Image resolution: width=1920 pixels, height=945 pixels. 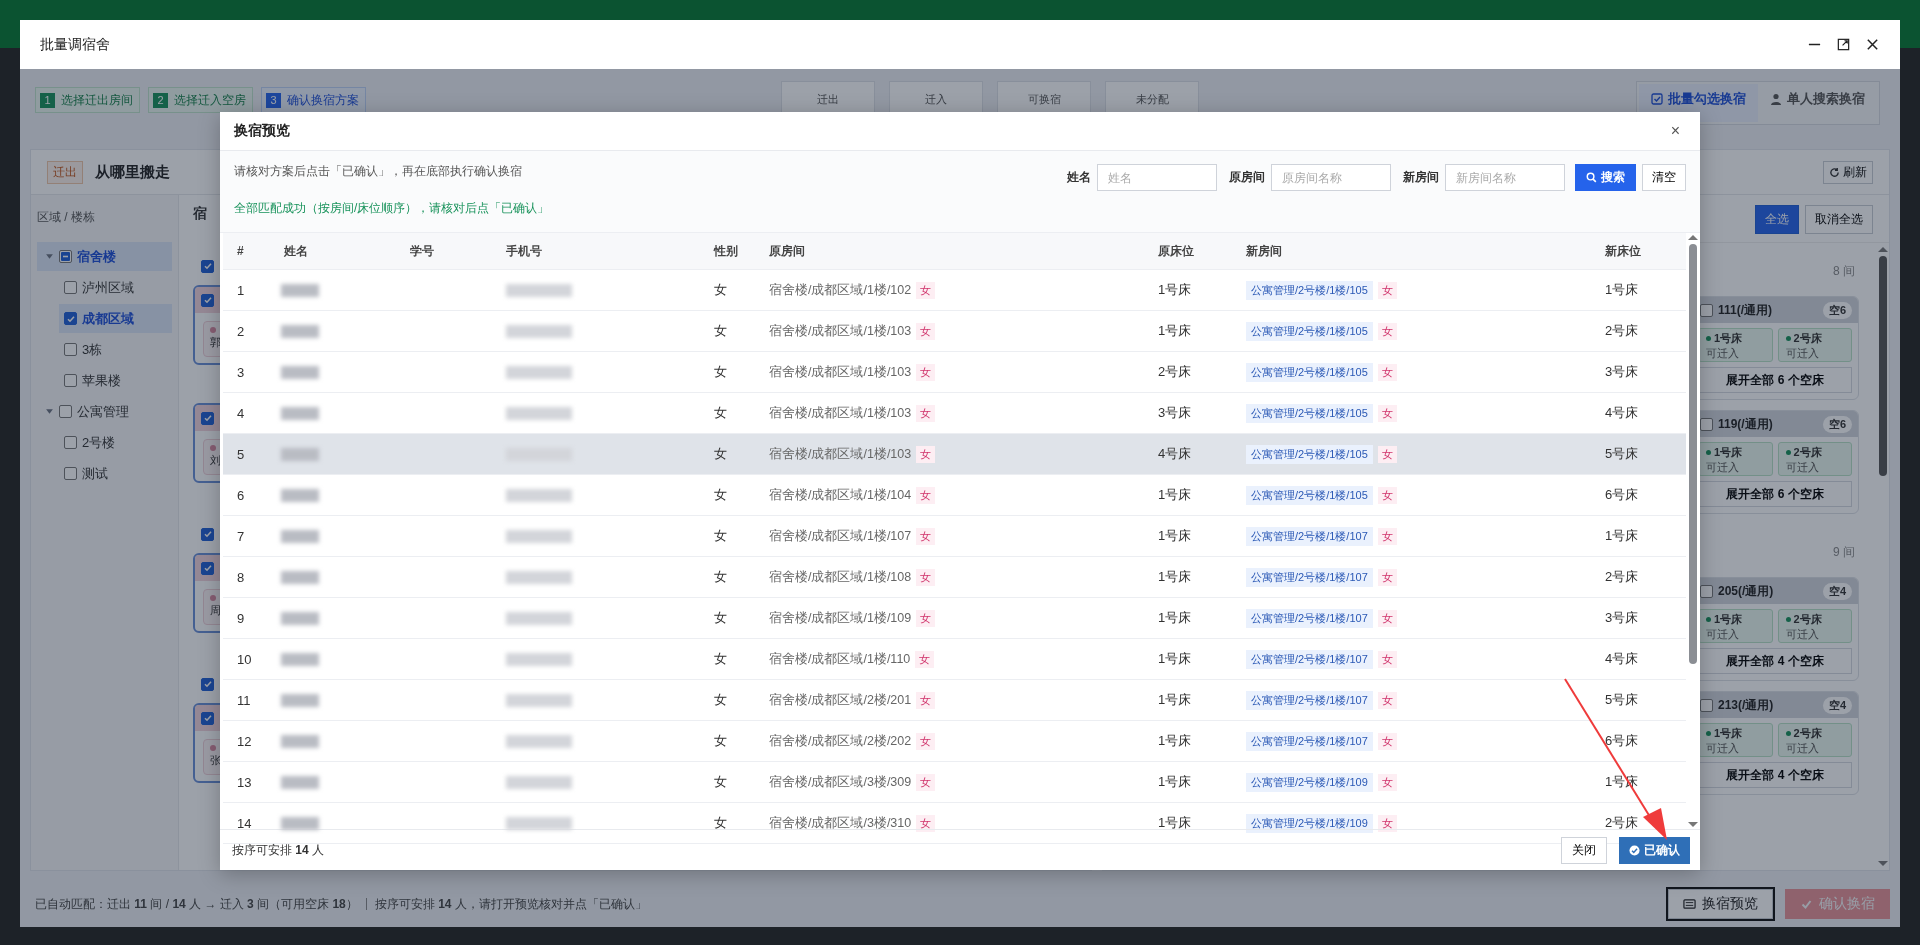 I want to click on confirm-button: 已确认, so click(x=1654, y=850).